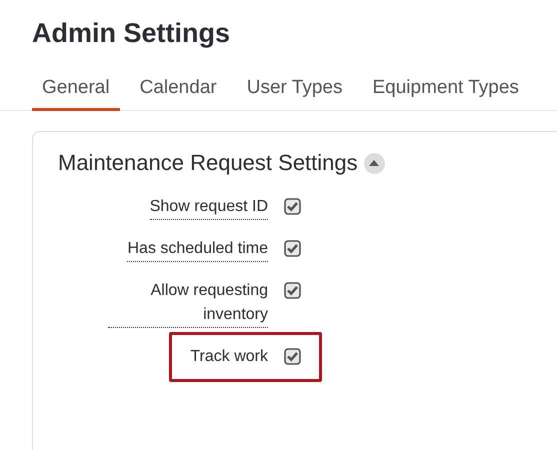  Describe the element at coordinates (76, 94) in the screenshot. I see `tab: General` at that location.